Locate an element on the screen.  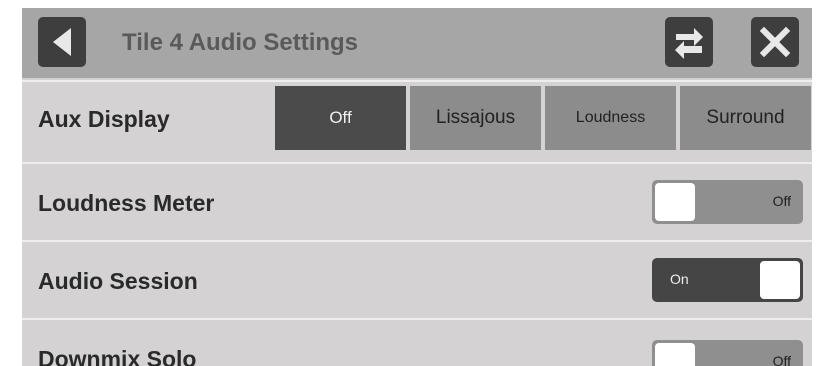
aux-display-selector: Off Lissajous Loudness Surround is located at coordinates (543, 118).